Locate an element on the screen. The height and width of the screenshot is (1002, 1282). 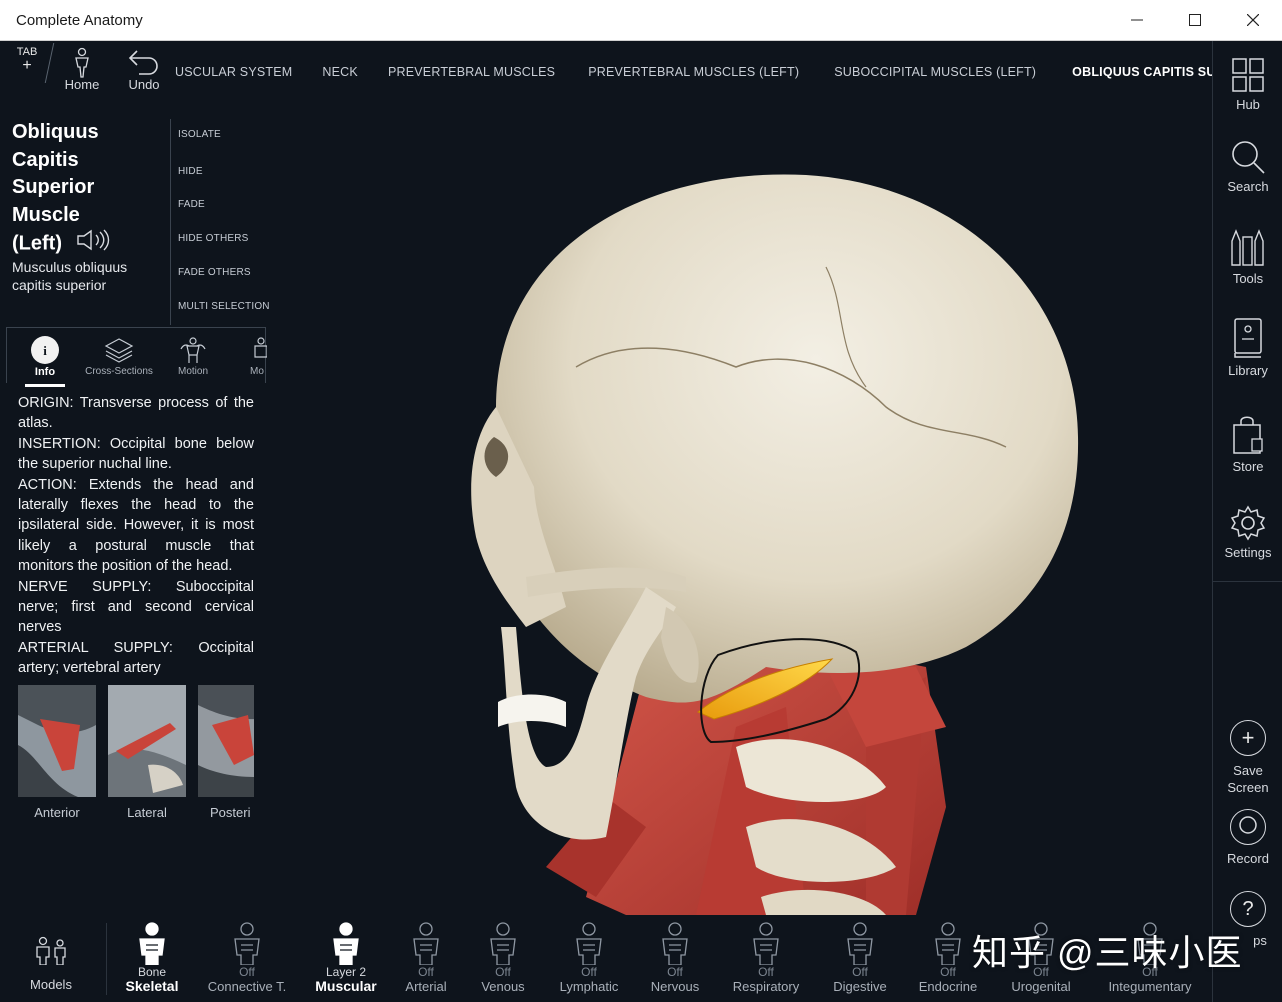
settings-button: Settings is located at coordinates (1247, 532).